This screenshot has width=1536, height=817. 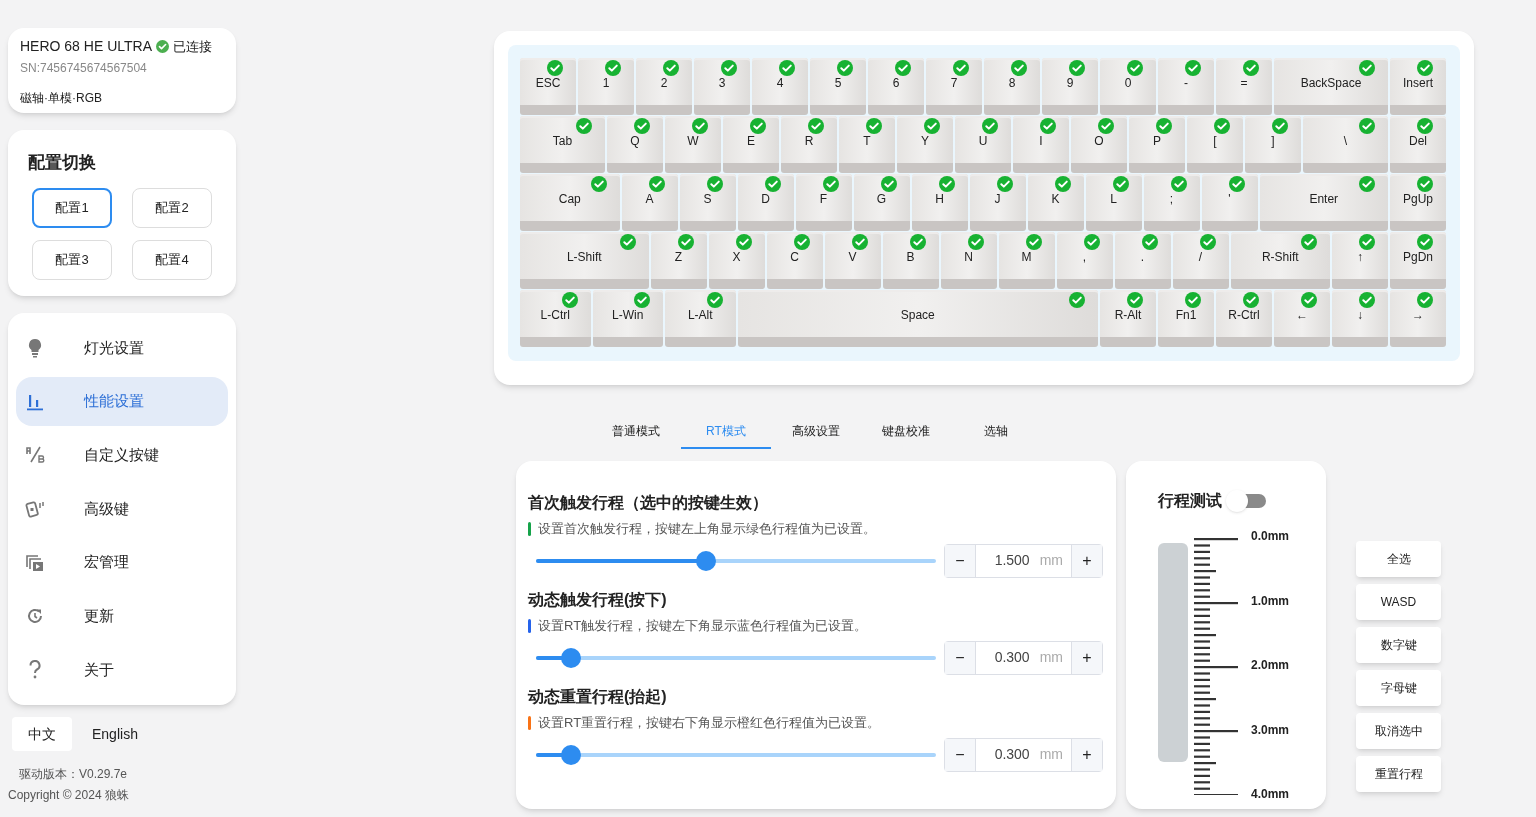 I want to click on keycap: N, so click(x=968, y=260).